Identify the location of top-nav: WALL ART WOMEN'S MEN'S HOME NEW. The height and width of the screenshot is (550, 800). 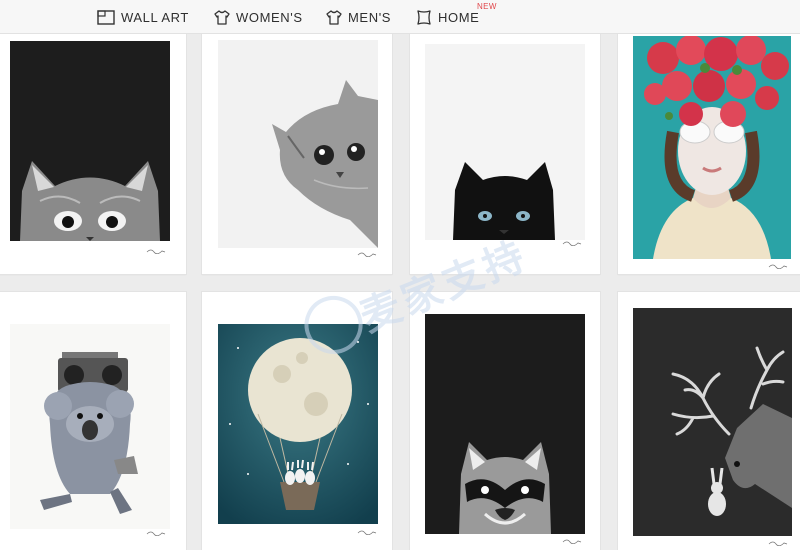
(400, 17).